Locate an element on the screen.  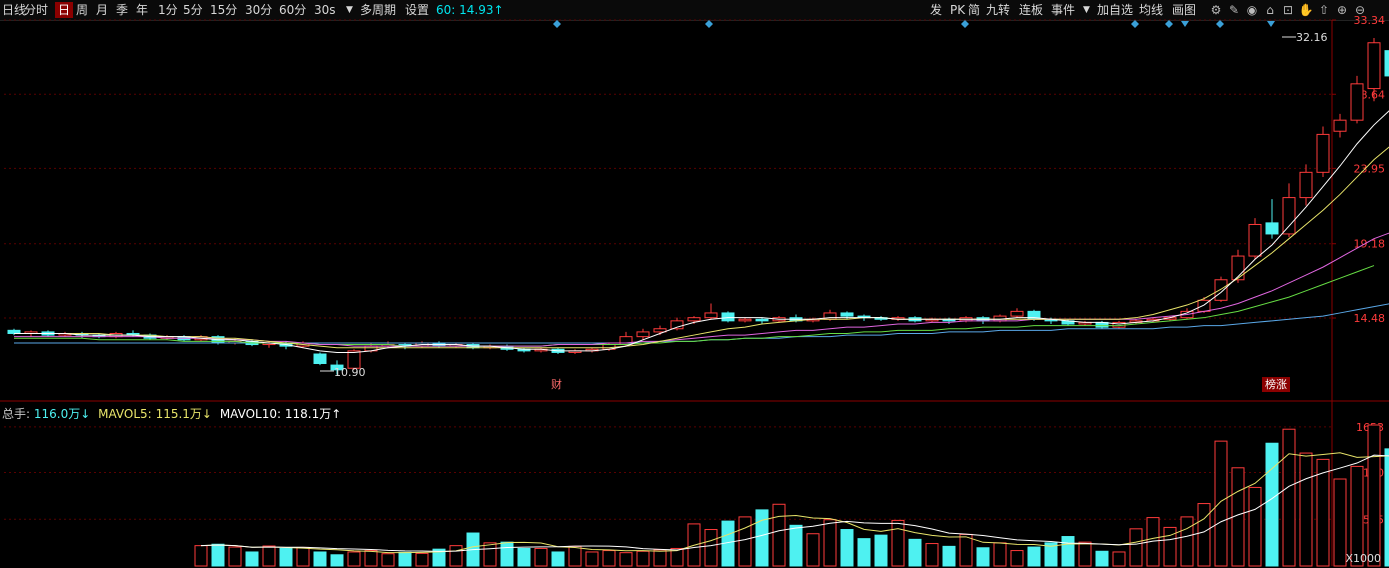
event-tag-rank: 榜涨 is located at coordinates (1276, 384).